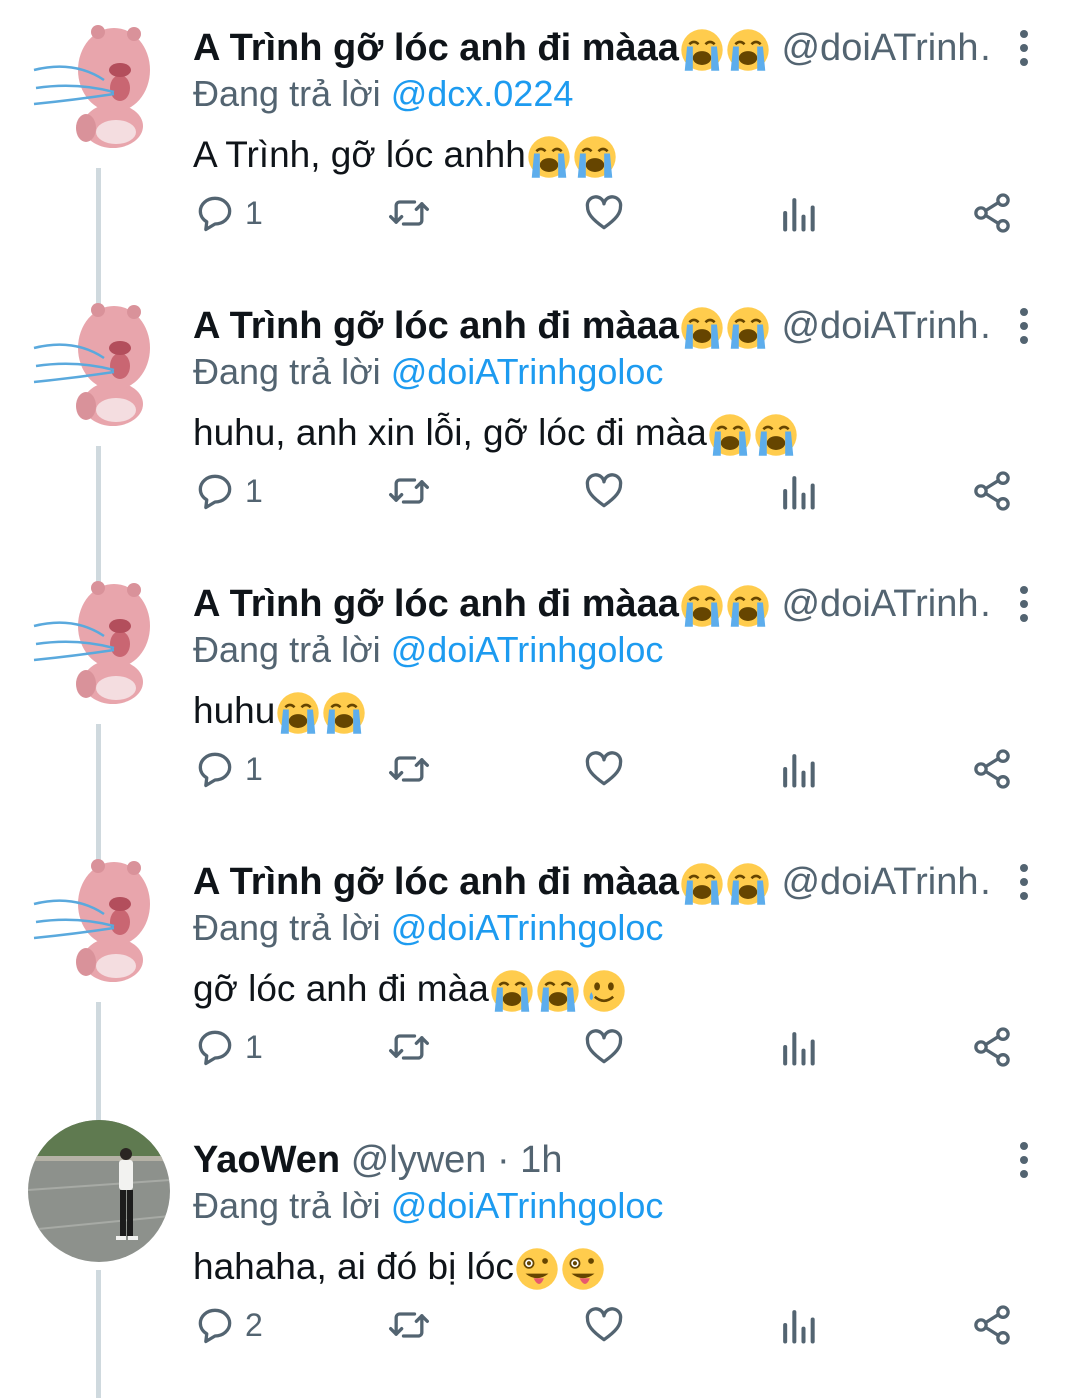 This screenshot has width=1080, height=1398. Describe the element at coordinates (591, 1160) in the screenshot. I see `tweet-header: YaoWen @lywen · 1h` at that location.